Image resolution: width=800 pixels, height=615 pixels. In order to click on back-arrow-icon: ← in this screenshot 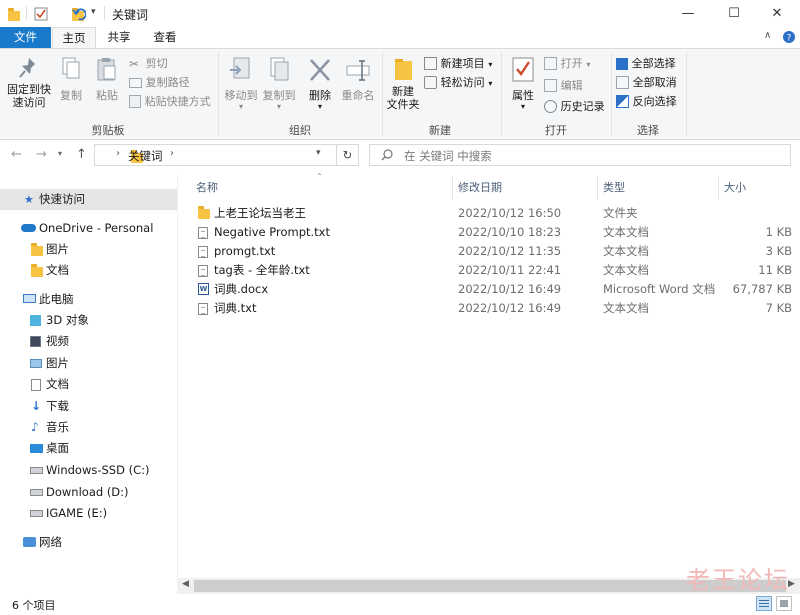, I will do `click(16, 154)`.